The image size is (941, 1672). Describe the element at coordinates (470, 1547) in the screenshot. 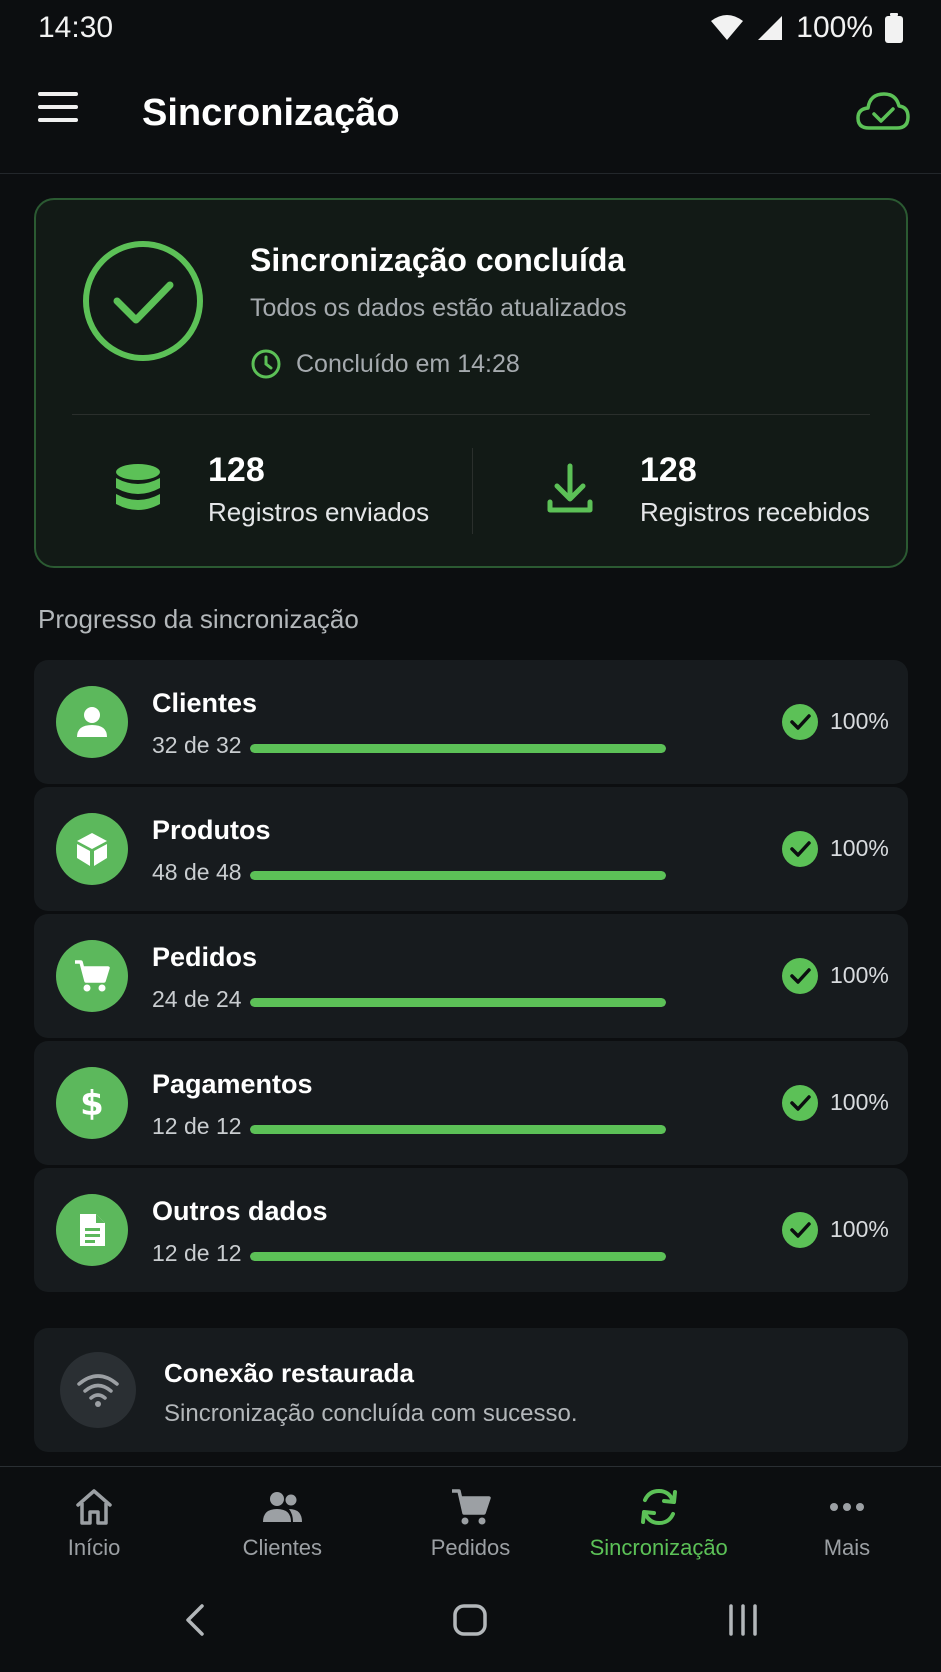

I see `nav-label: Pedidos` at that location.